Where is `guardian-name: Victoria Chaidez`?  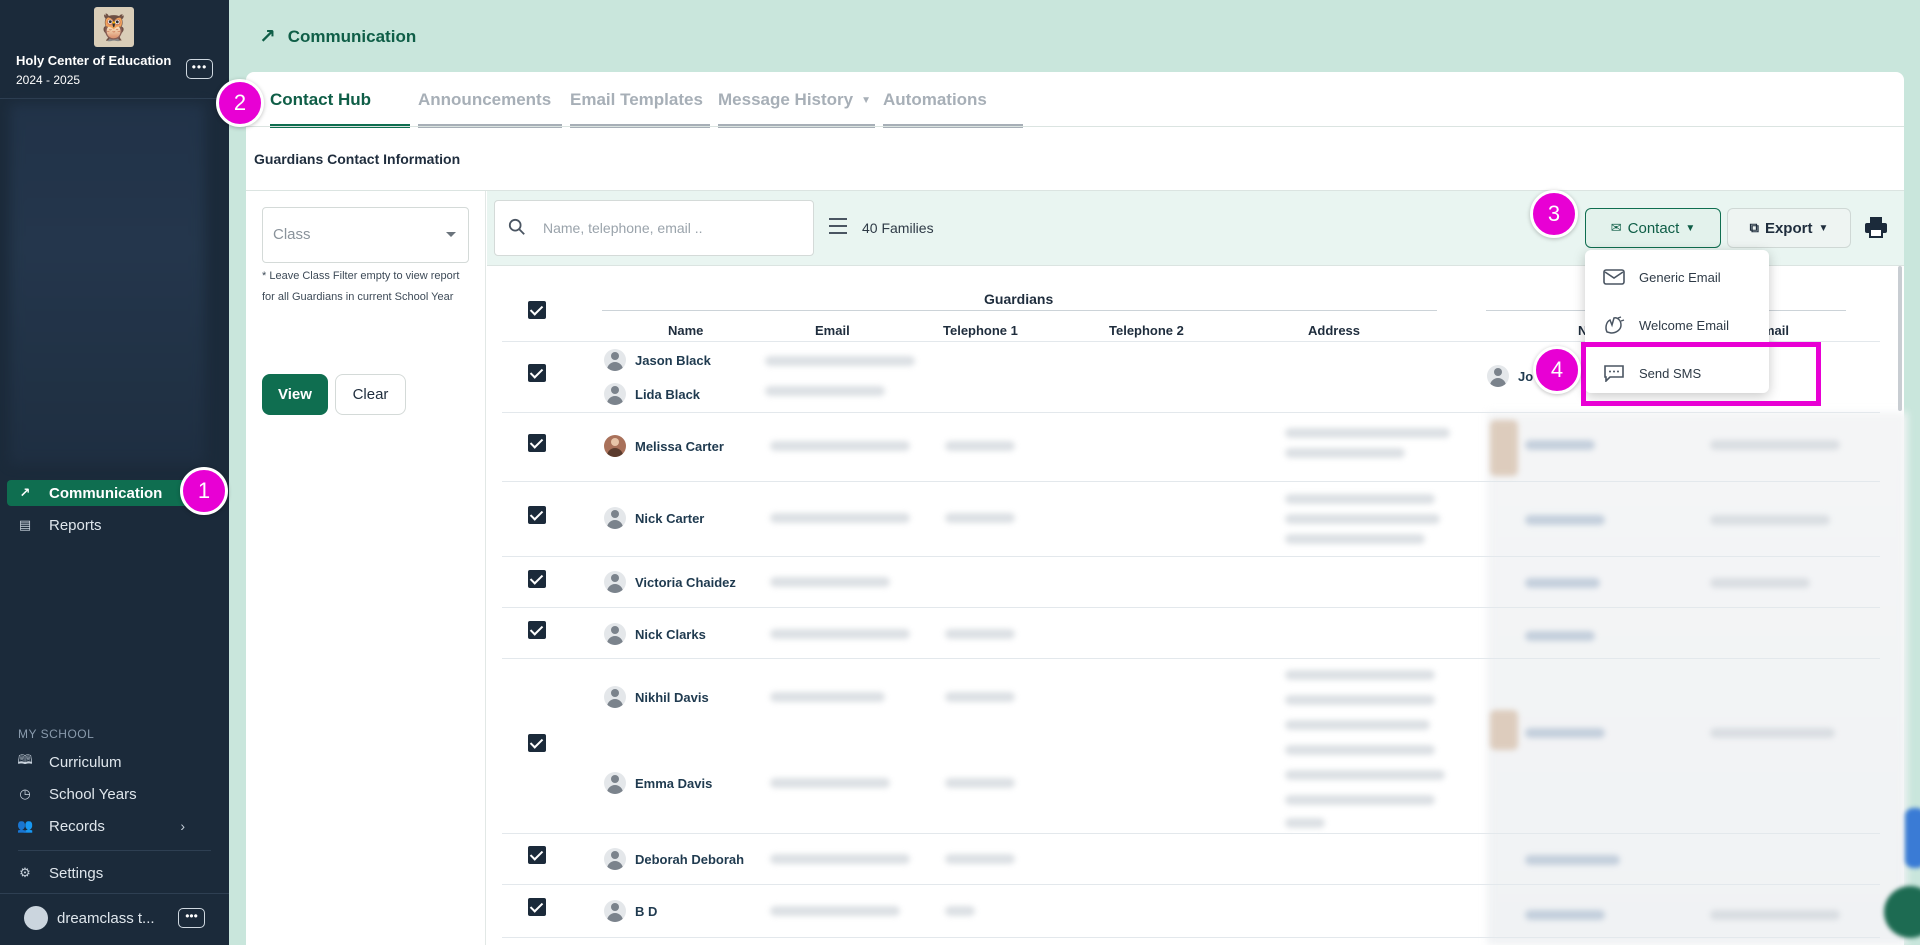
guardian-name: Victoria Chaidez is located at coordinates (670, 582).